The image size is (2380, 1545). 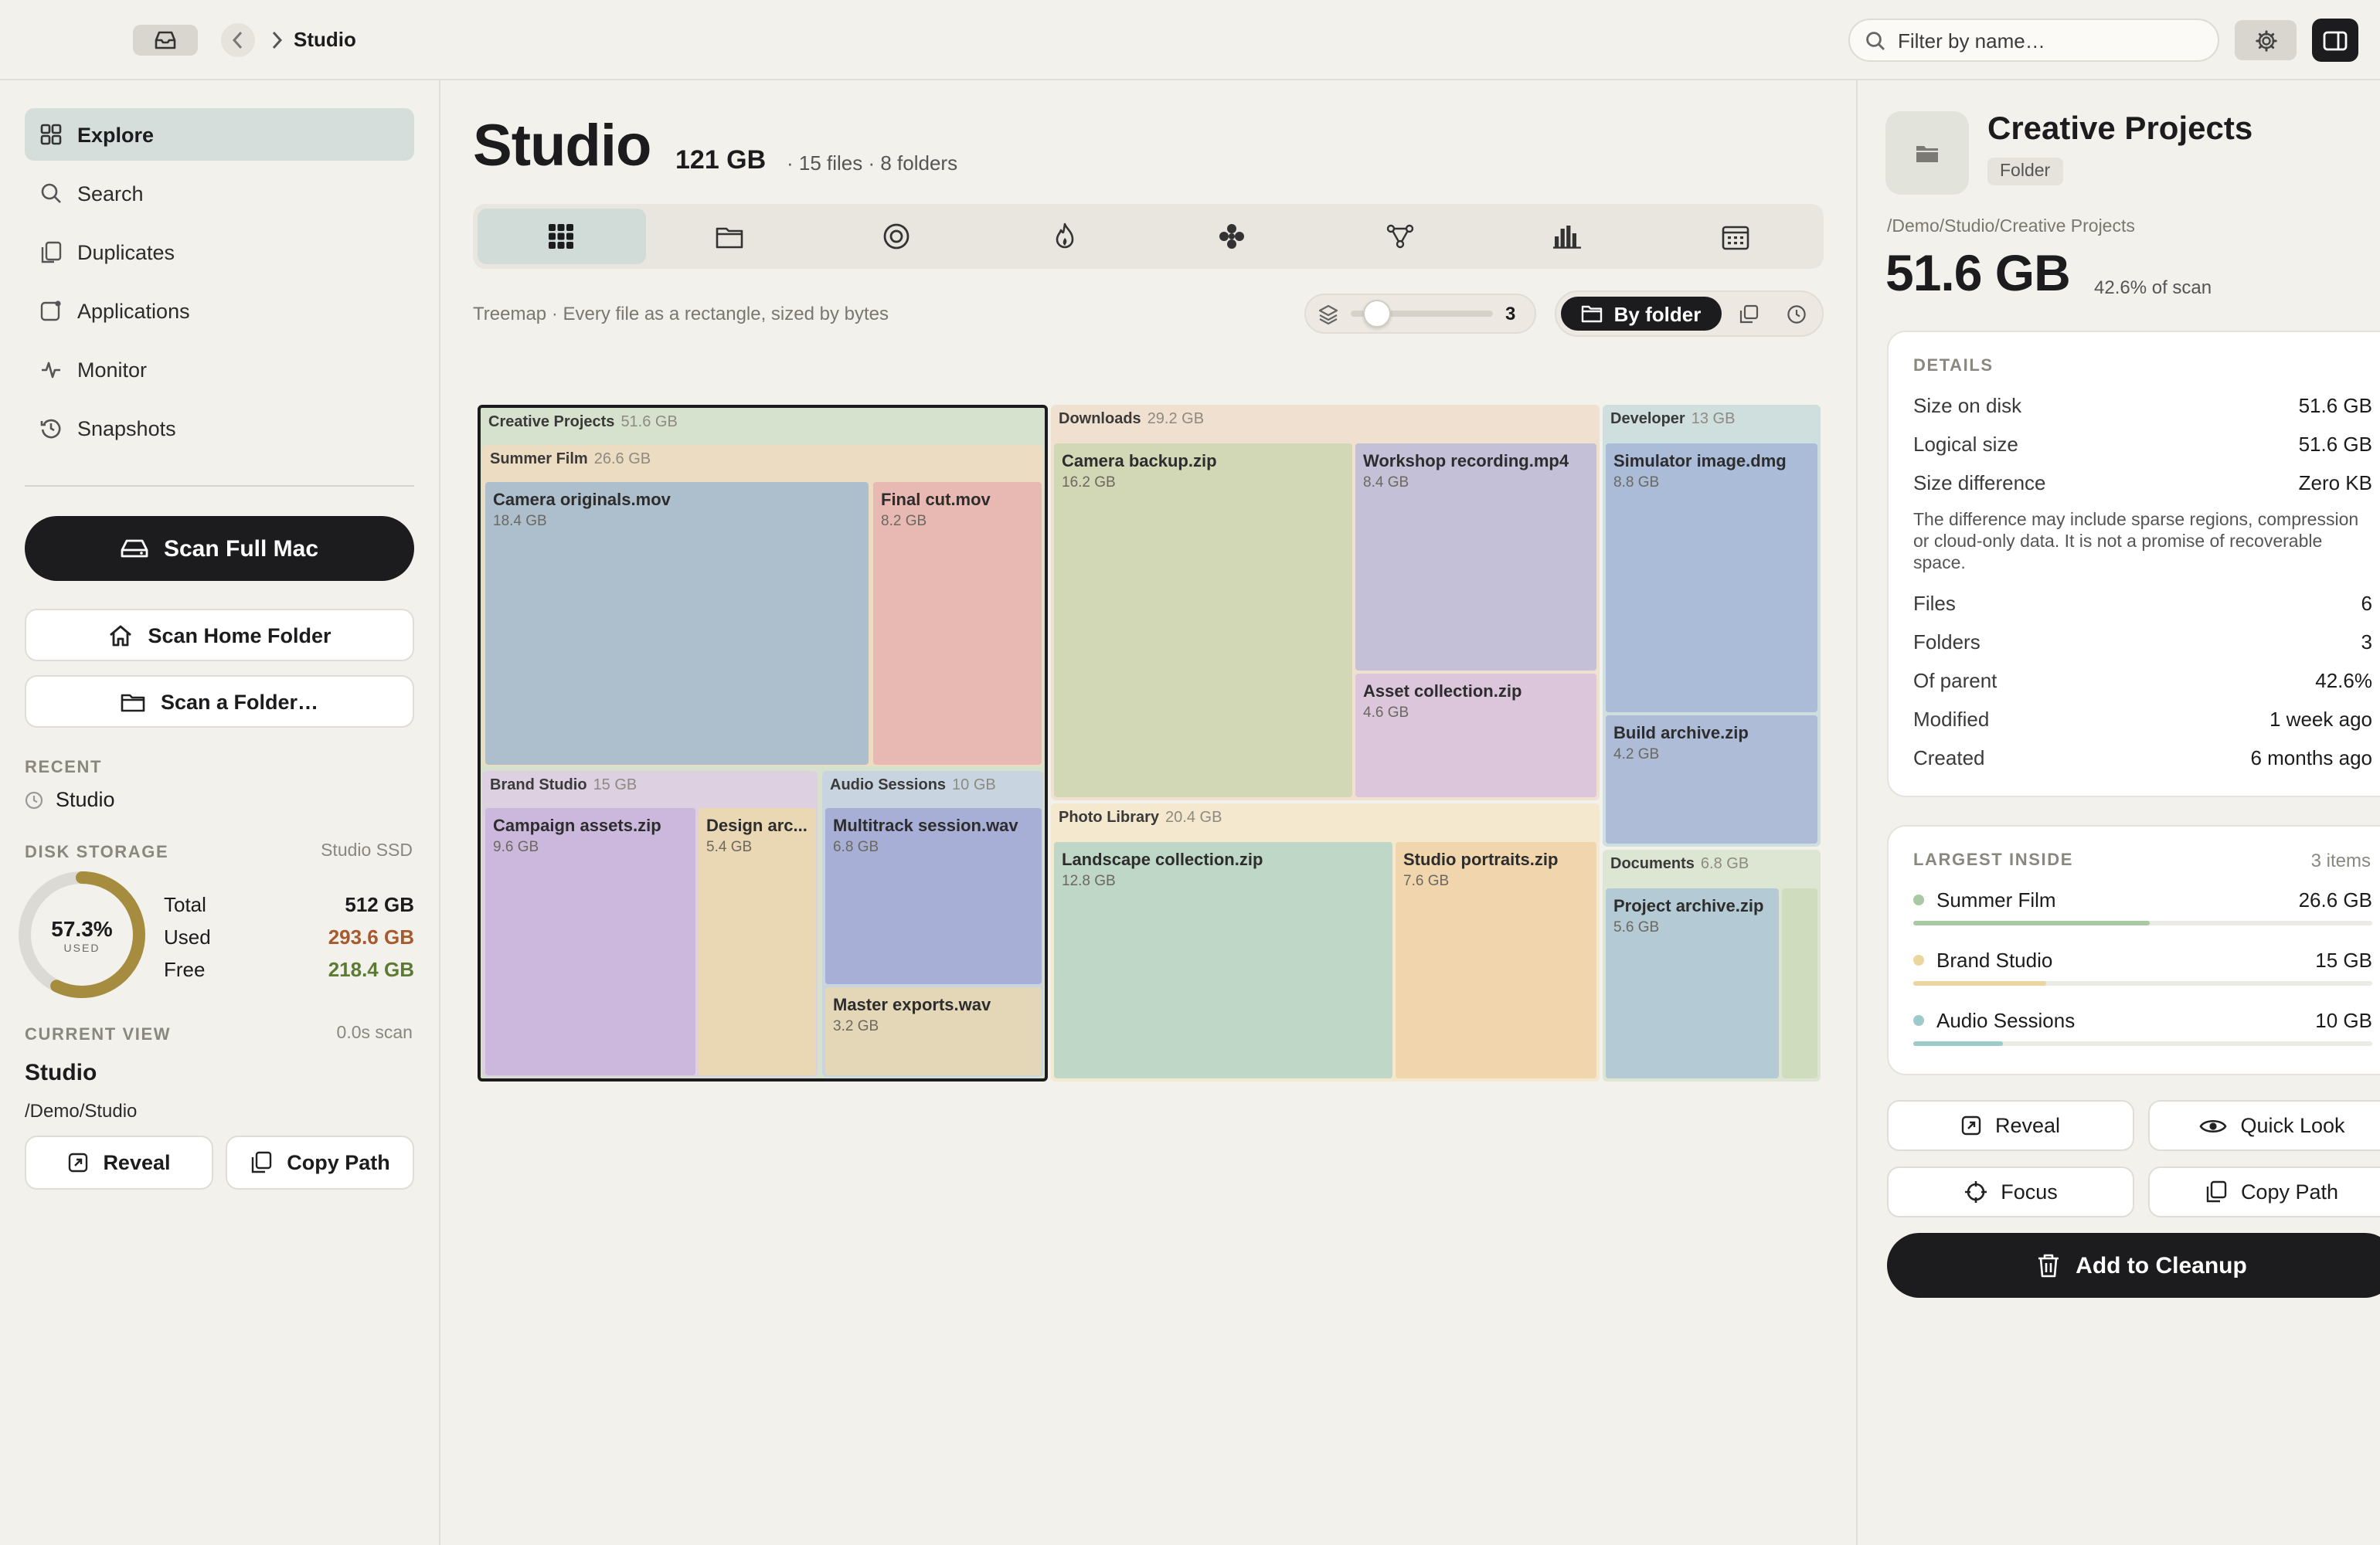 What do you see at coordinates (289, 904) in the screenshot?
I see `disk-total-row: Total 512 GB` at bounding box center [289, 904].